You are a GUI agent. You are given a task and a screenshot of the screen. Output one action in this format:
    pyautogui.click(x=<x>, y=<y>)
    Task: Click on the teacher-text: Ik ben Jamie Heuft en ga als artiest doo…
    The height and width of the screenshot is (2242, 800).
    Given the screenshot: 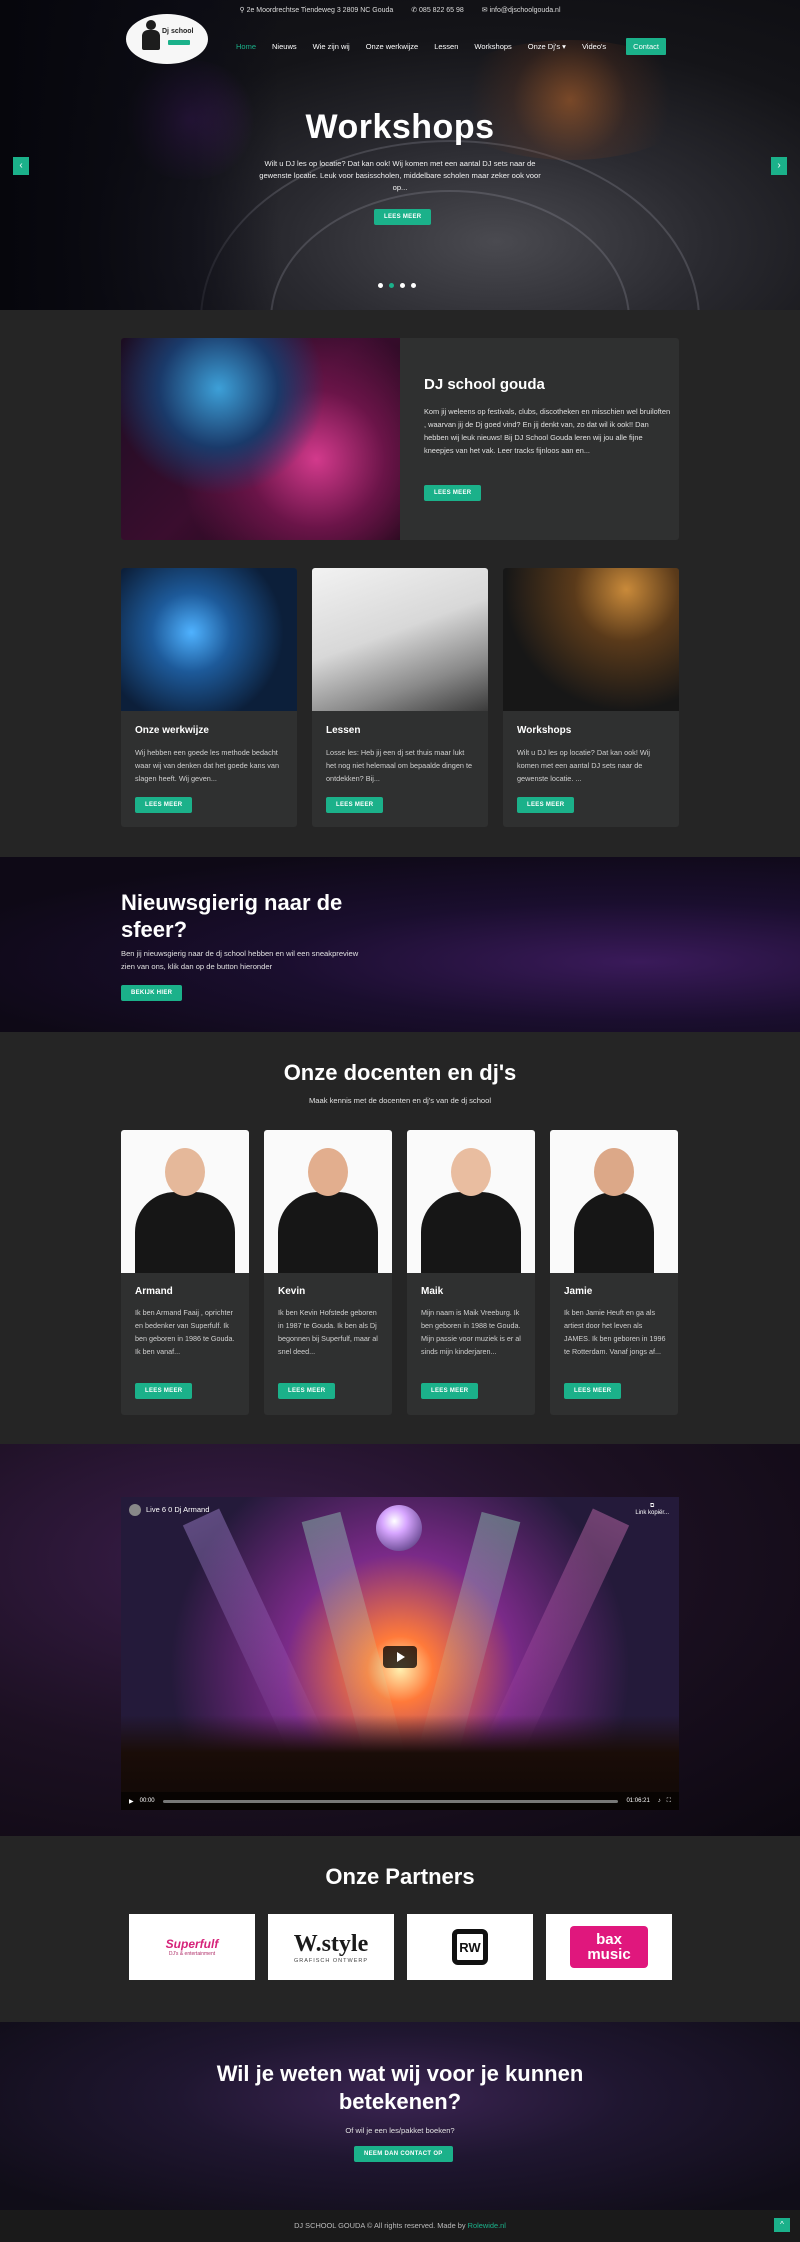 What is the action you would take?
    pyautogui.click(x=615, y=1332)
    